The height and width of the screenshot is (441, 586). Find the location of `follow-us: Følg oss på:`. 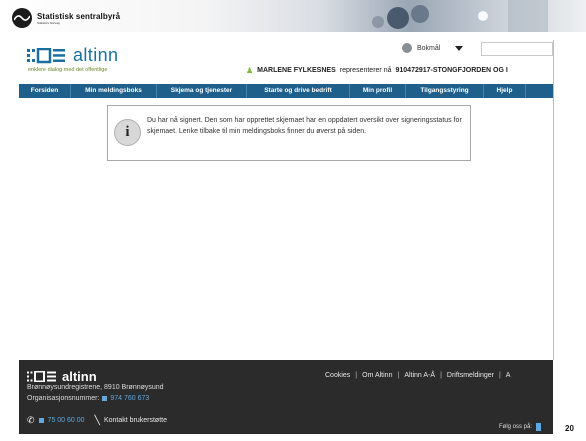

follow-us: Følg oss på: is located at coordinates (520, 427).